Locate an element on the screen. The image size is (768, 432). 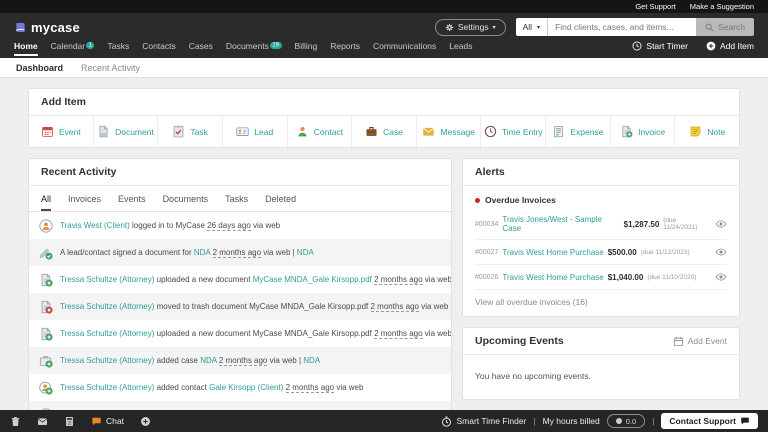
activity-timestamp: 26 days ago is located at coordinates (229, 226).